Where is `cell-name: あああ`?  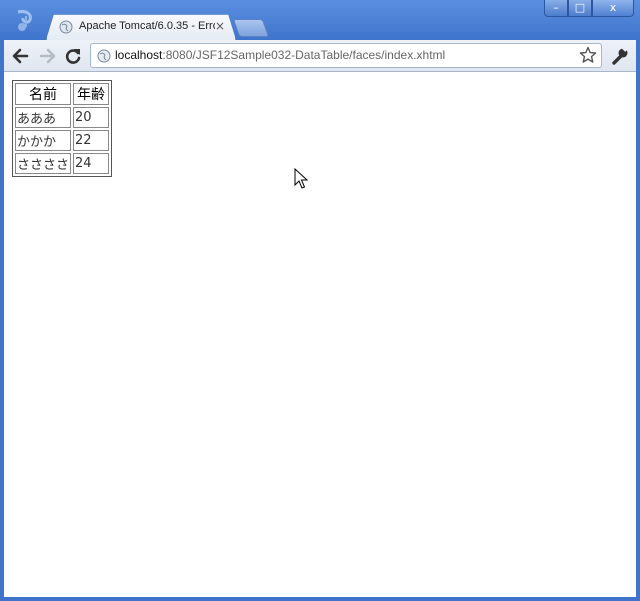
cell-name: あああ is located at coordinates (43, 117).